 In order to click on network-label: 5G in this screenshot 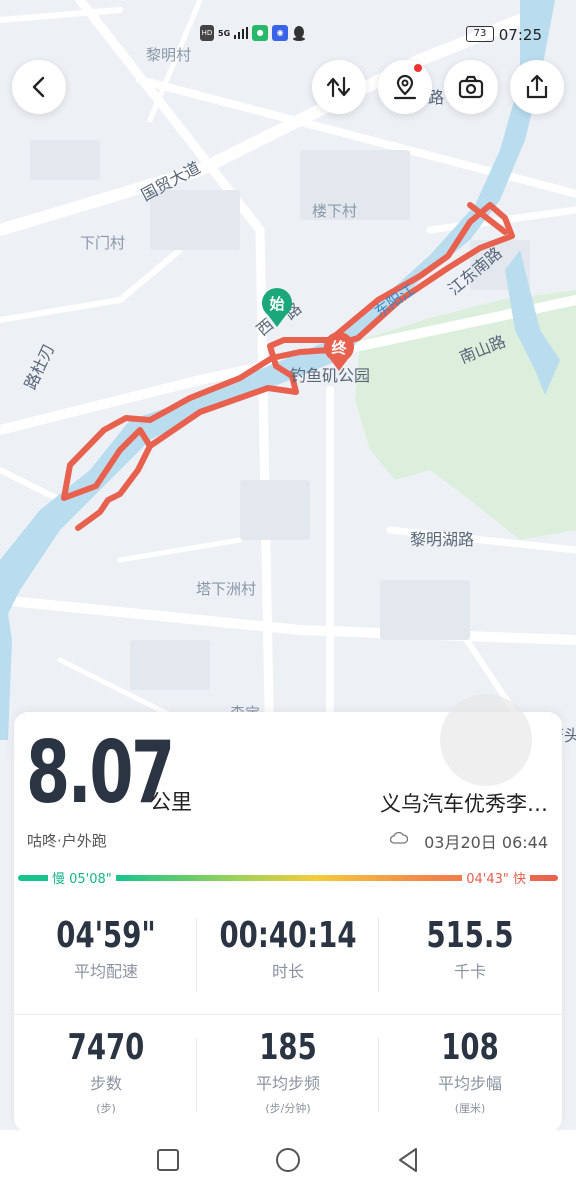, I will do `click(224, 33)`.